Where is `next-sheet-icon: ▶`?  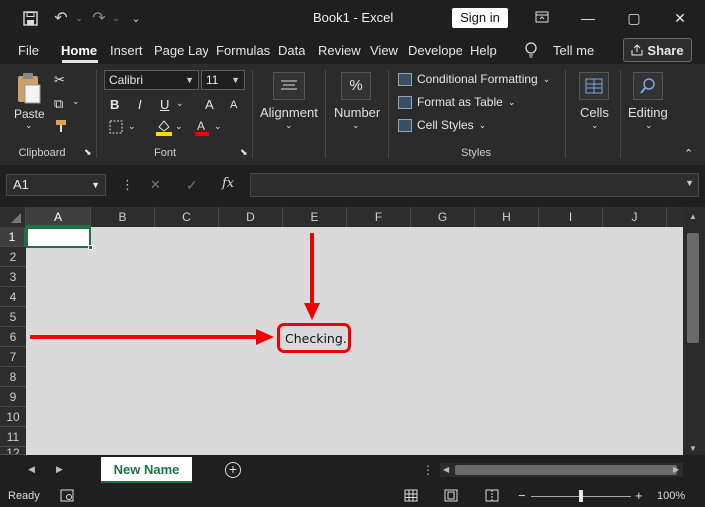 next-sheet-icon: ▶ is located at coordinates (59, 469).